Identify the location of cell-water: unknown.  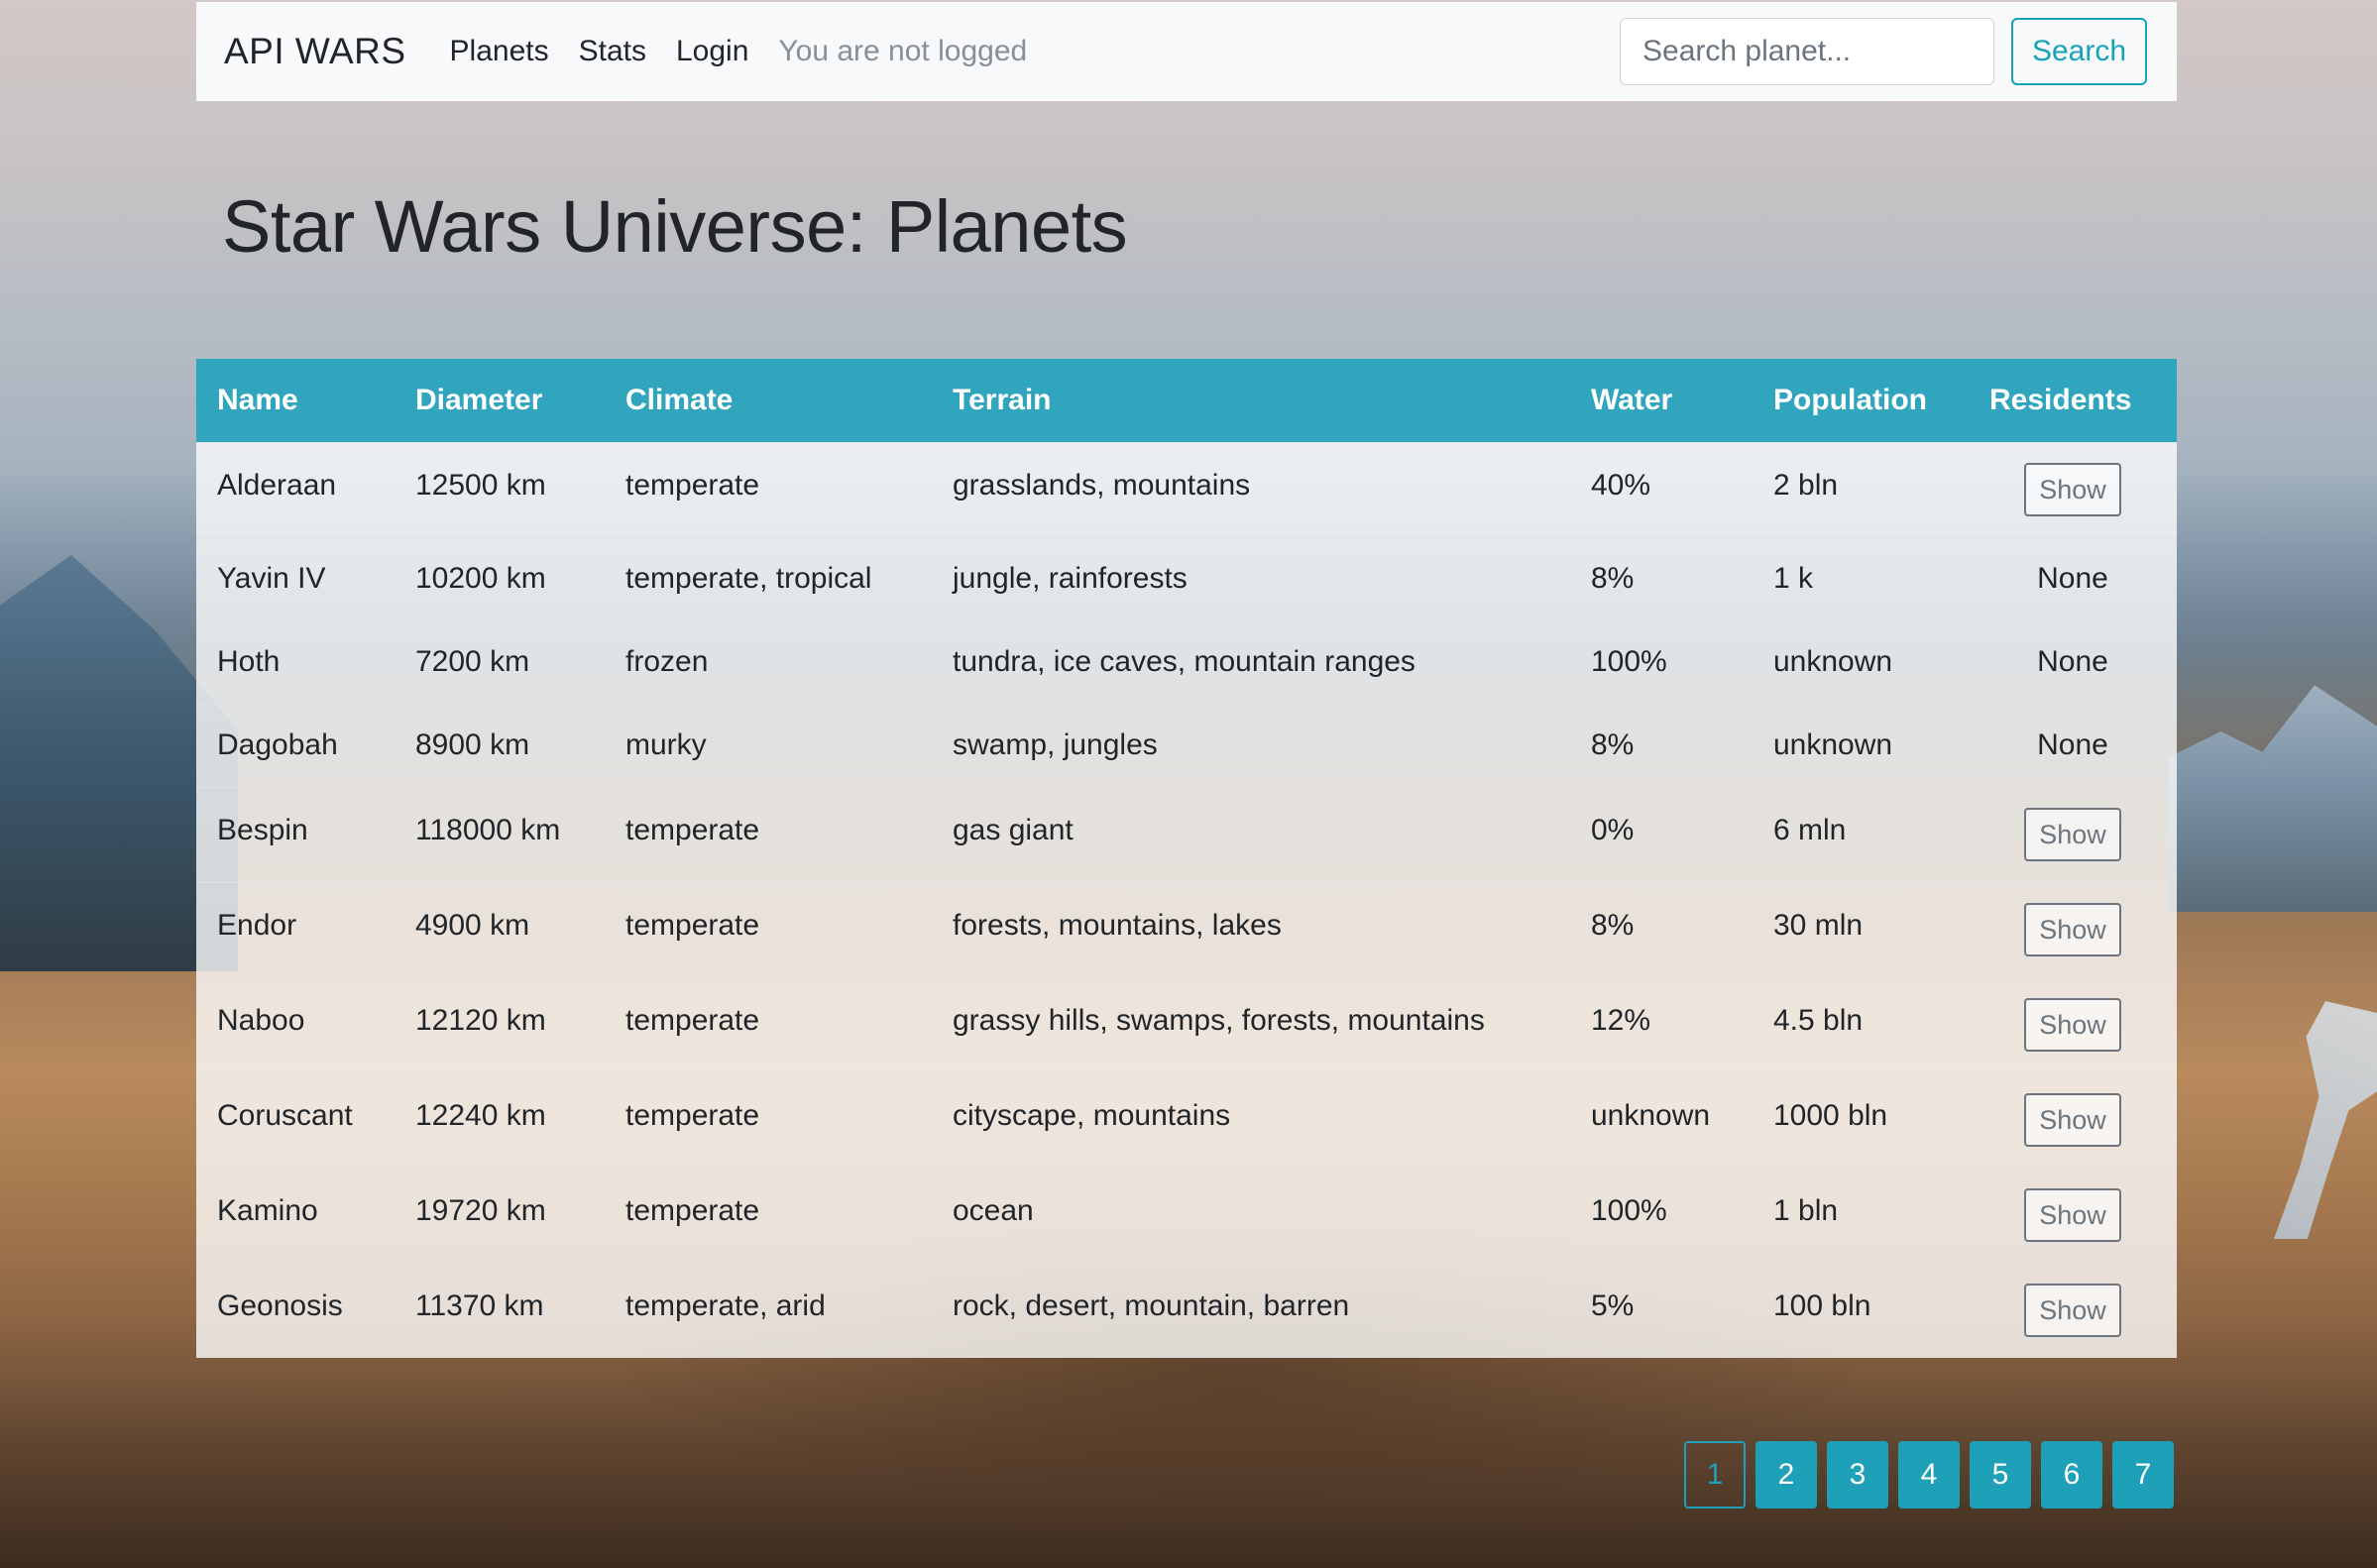
(1651, 1115).